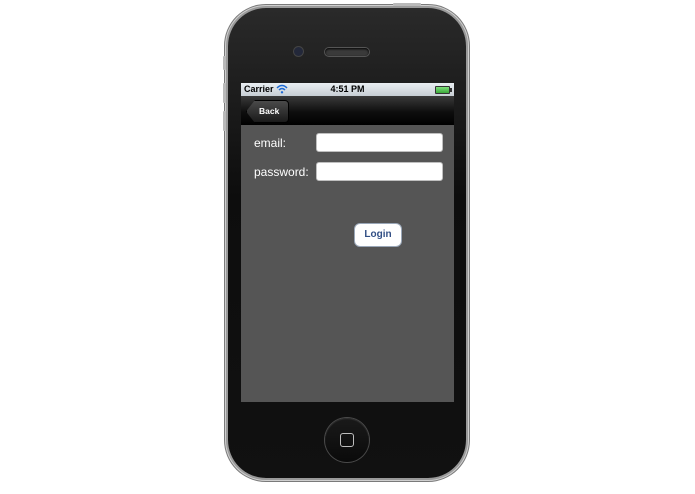 This screenshot has height=494, width=695. I want to click on mute-switch, so click(224, 63).